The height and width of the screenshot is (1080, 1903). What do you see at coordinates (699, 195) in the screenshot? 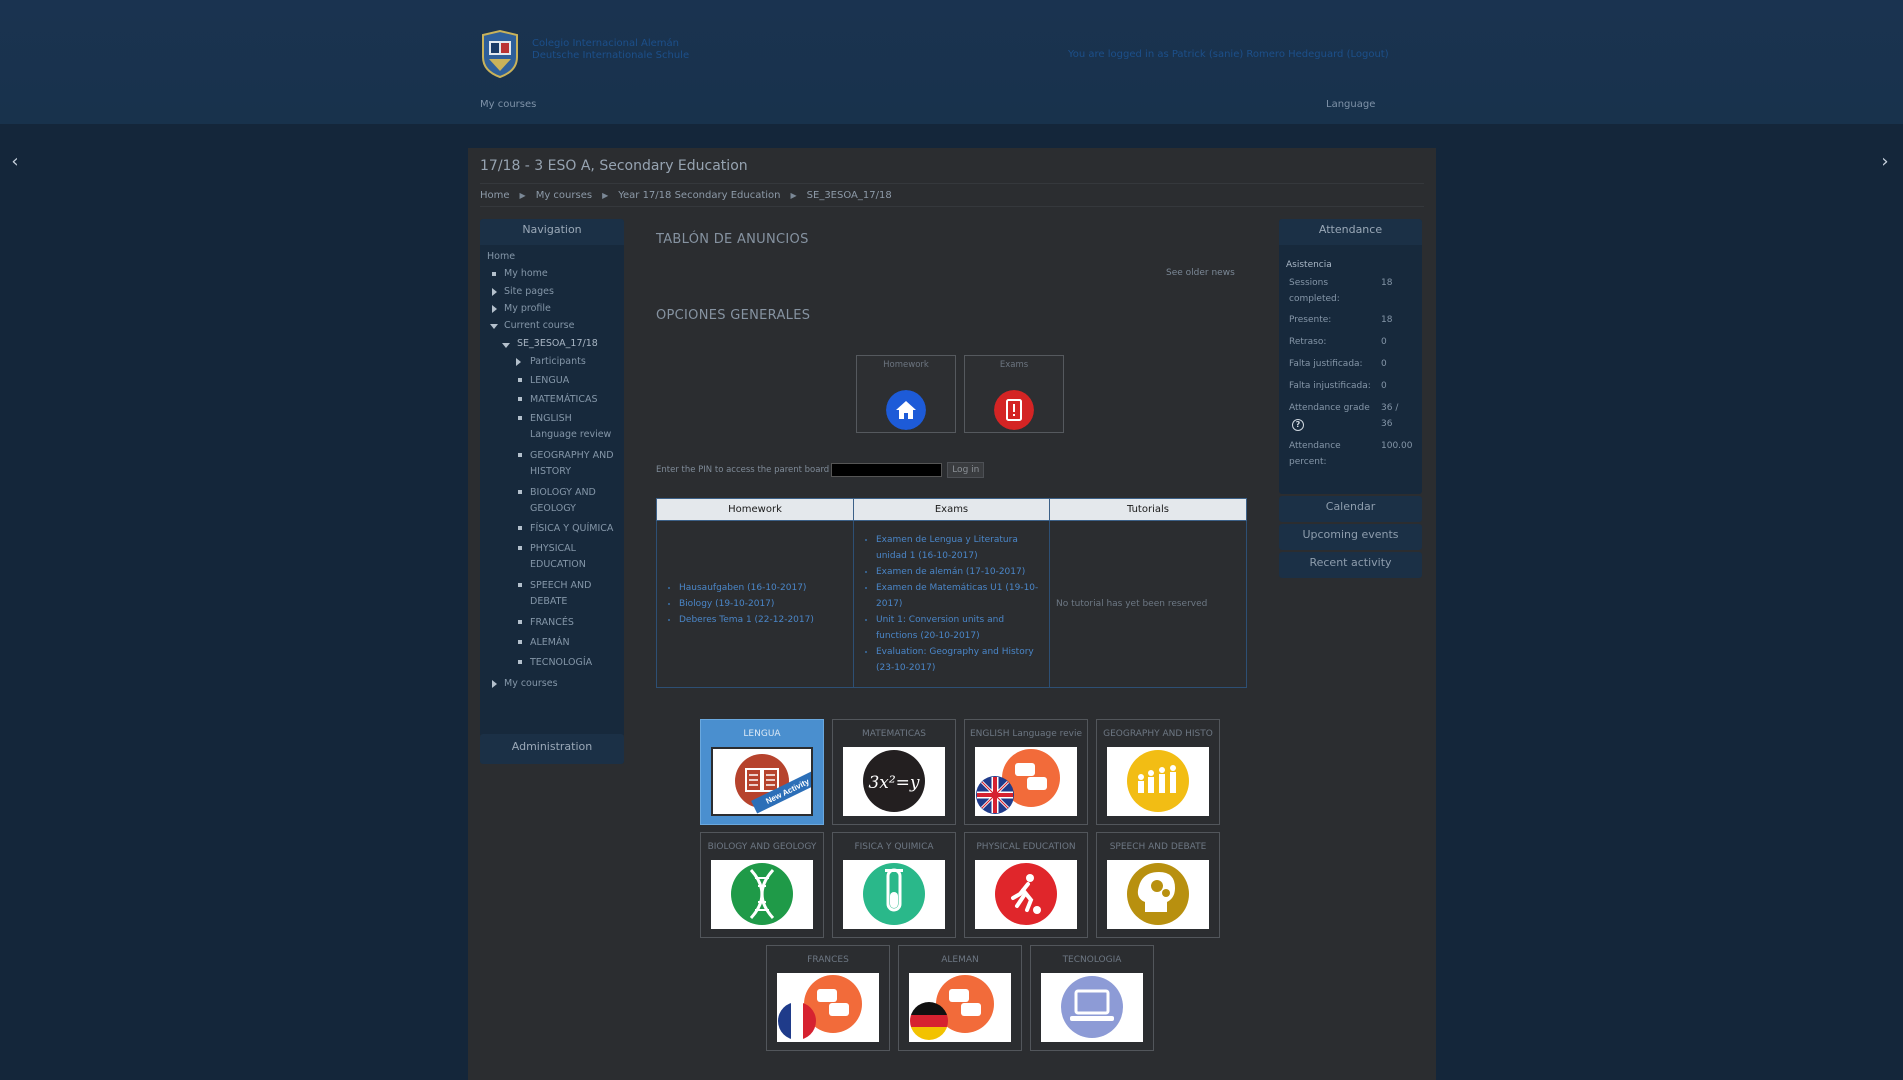
I see `breadcrumb-year: Year 17/18 Secondary Education` at bounding box center [699, 195].